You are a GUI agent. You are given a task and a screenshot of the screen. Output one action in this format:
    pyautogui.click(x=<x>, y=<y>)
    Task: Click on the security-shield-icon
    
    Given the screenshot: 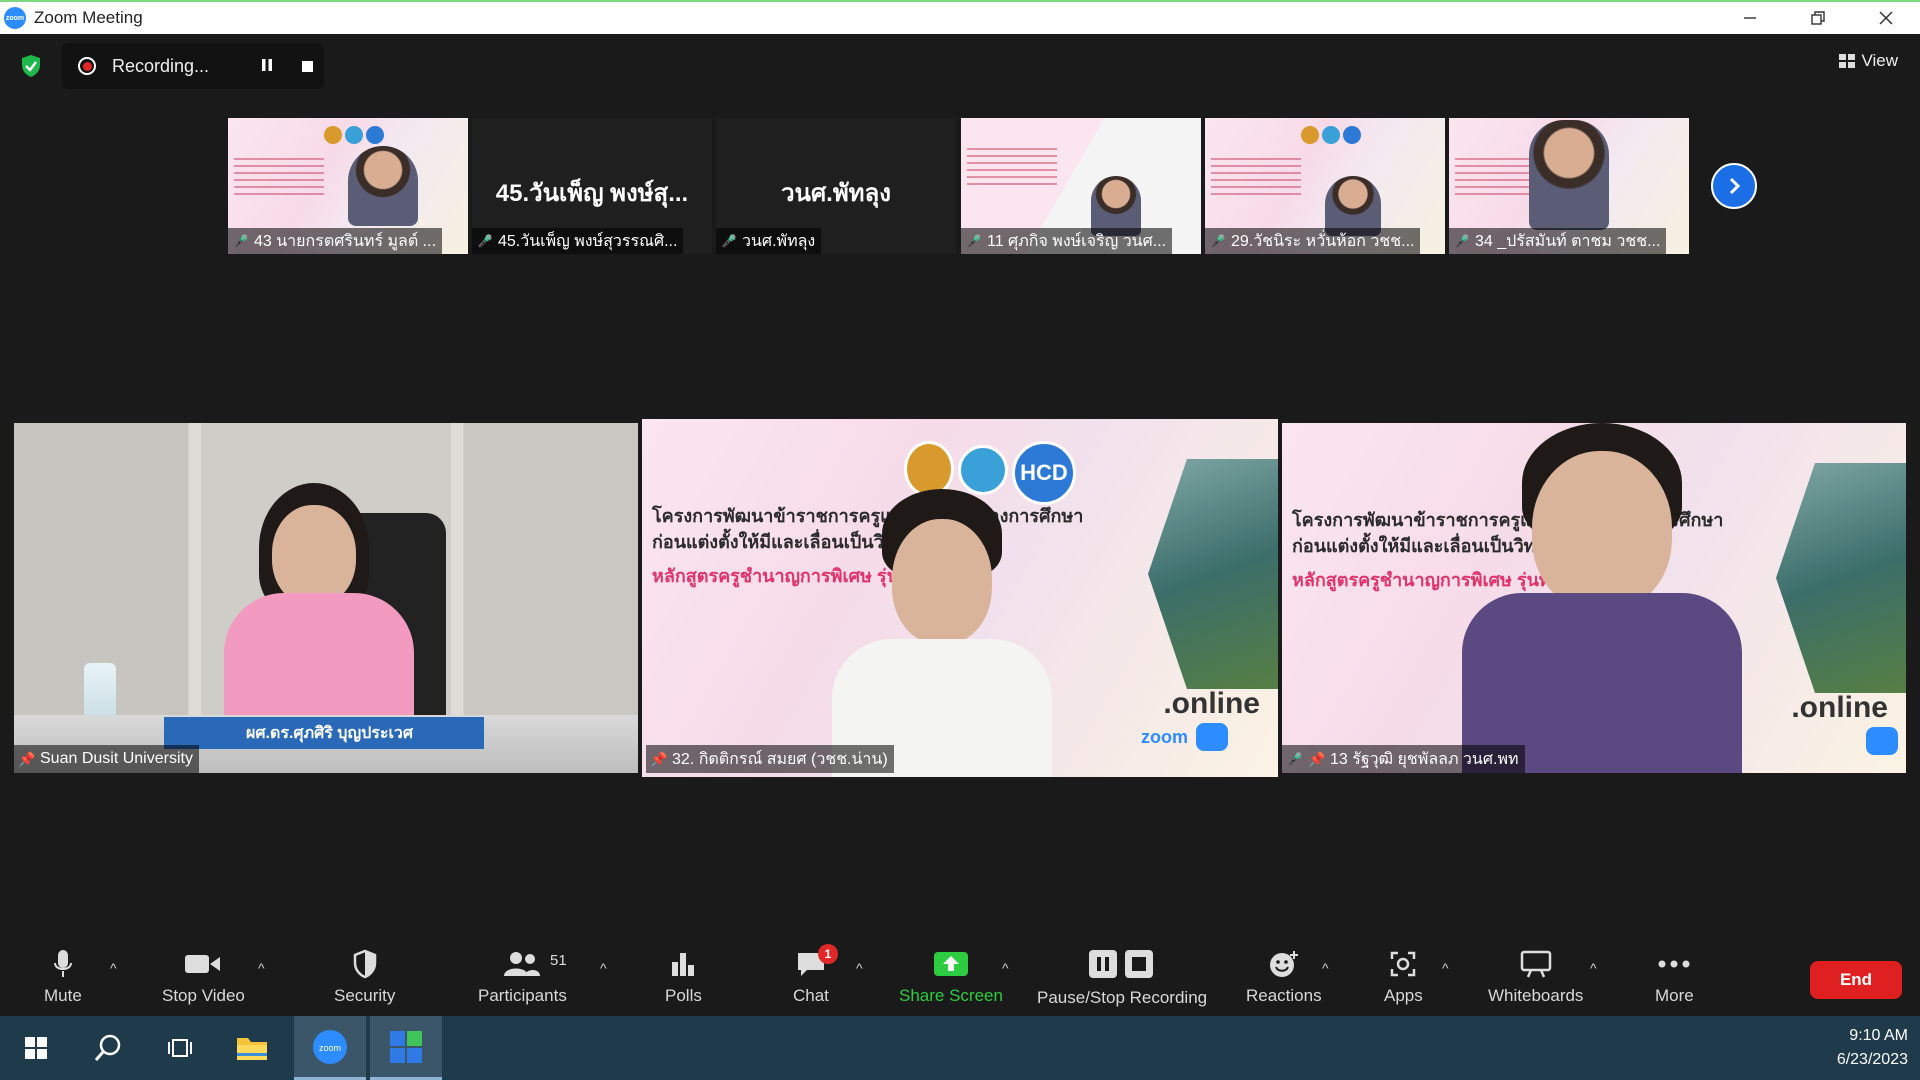 What is the action you would take?
    pyautogui.click(x=31, y=66)
    